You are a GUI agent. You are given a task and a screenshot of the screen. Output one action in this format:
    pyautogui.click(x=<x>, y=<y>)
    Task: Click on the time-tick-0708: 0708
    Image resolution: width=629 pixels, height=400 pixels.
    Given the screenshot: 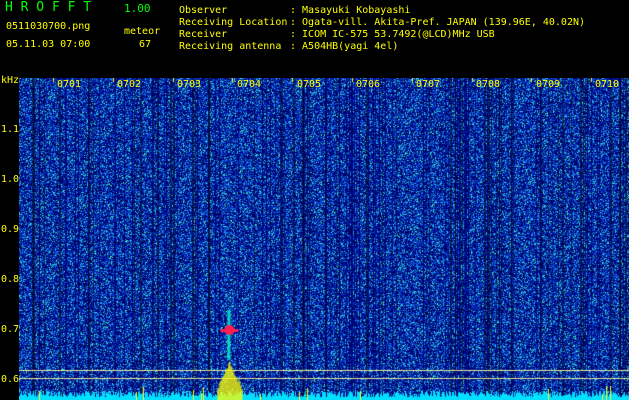 What is the action you would take?
    pyautogui.click(x=488, y=84)
    